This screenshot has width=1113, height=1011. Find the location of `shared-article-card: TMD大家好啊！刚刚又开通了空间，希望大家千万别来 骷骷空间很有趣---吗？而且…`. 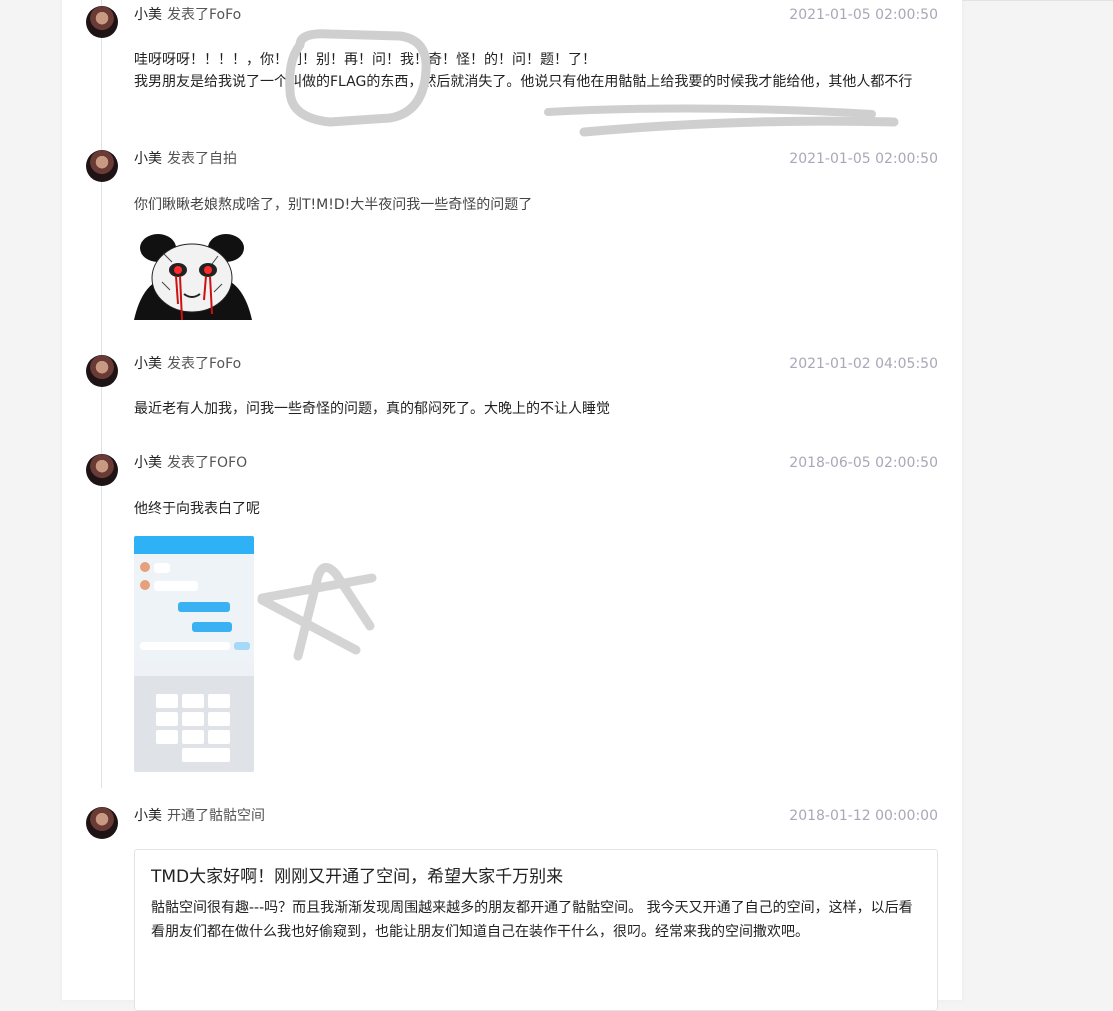

shared-article-card: TMD大家好啊！刚刚又开通了空间，希望大家千万别来 骷骷空间很有趣---吗？而且… is located at coordinates (536, 930).